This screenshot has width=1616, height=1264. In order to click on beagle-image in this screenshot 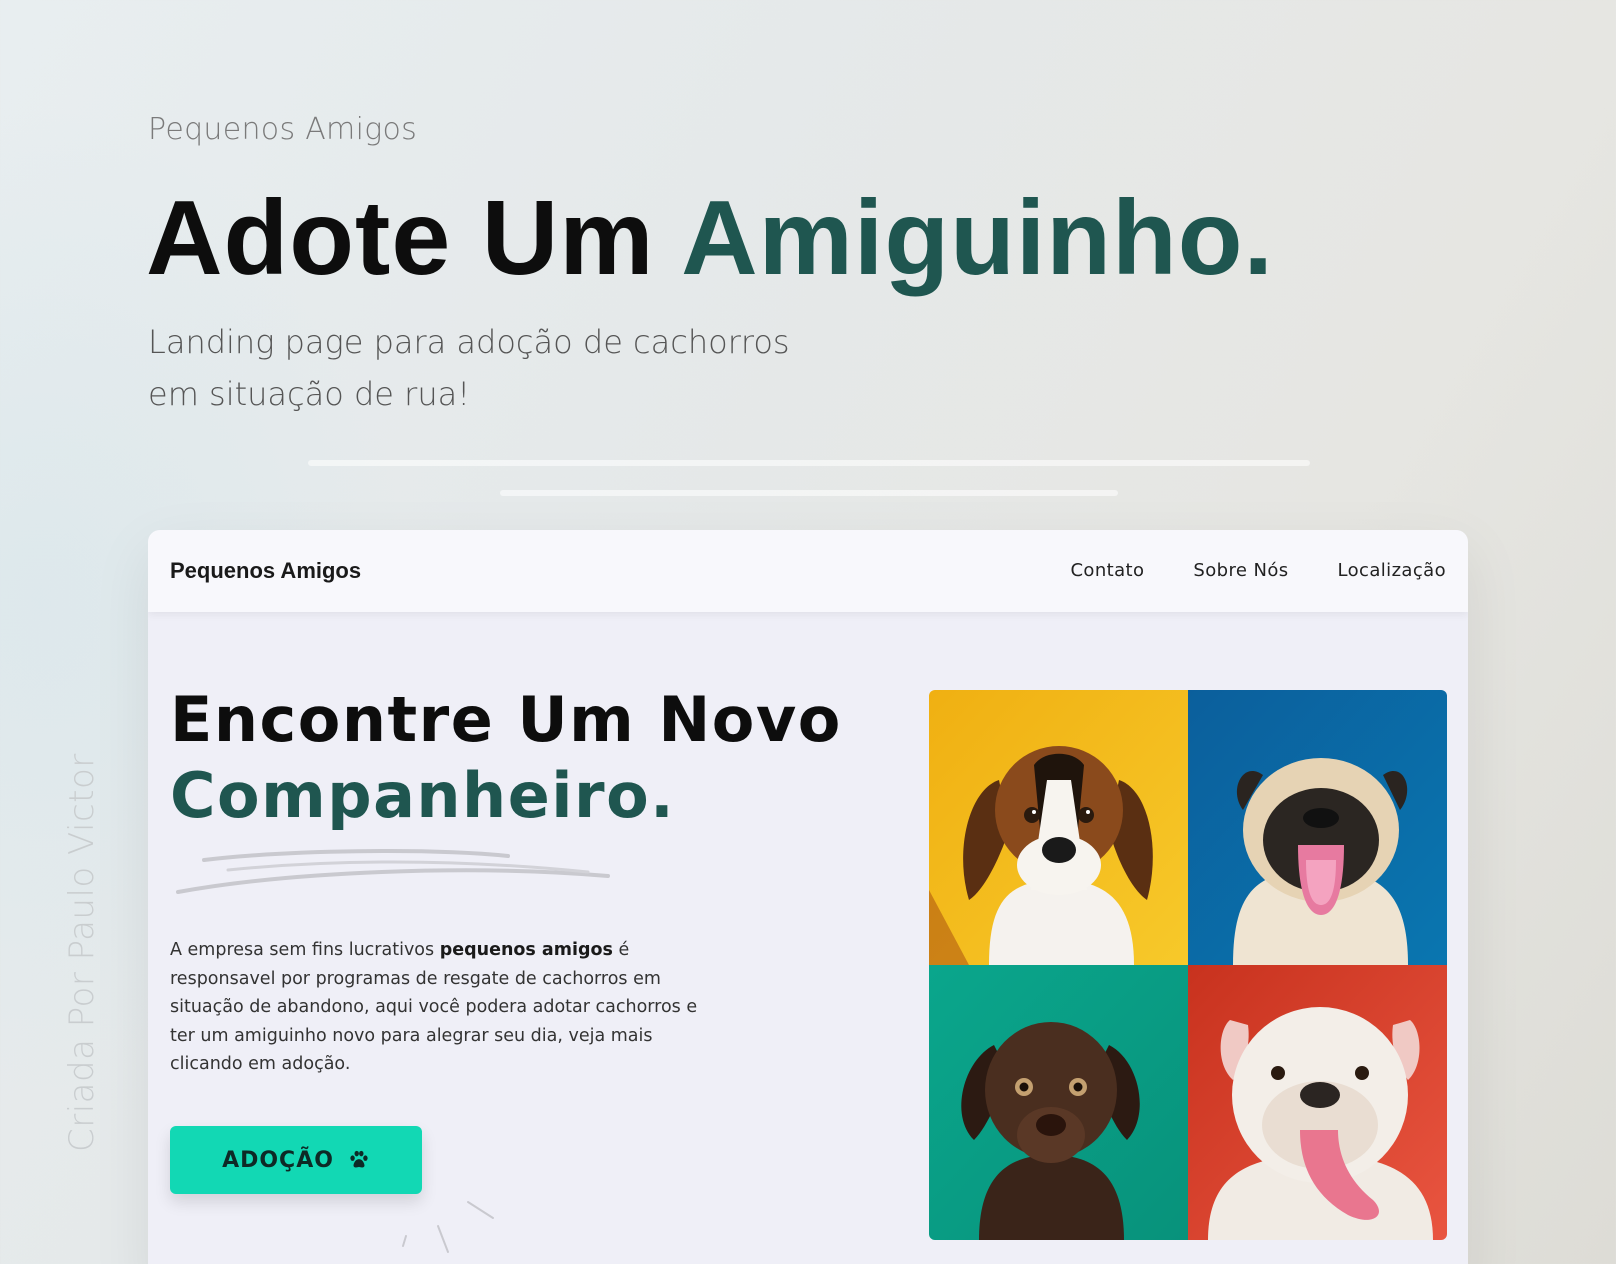, I will do `click(1058, 827)`.